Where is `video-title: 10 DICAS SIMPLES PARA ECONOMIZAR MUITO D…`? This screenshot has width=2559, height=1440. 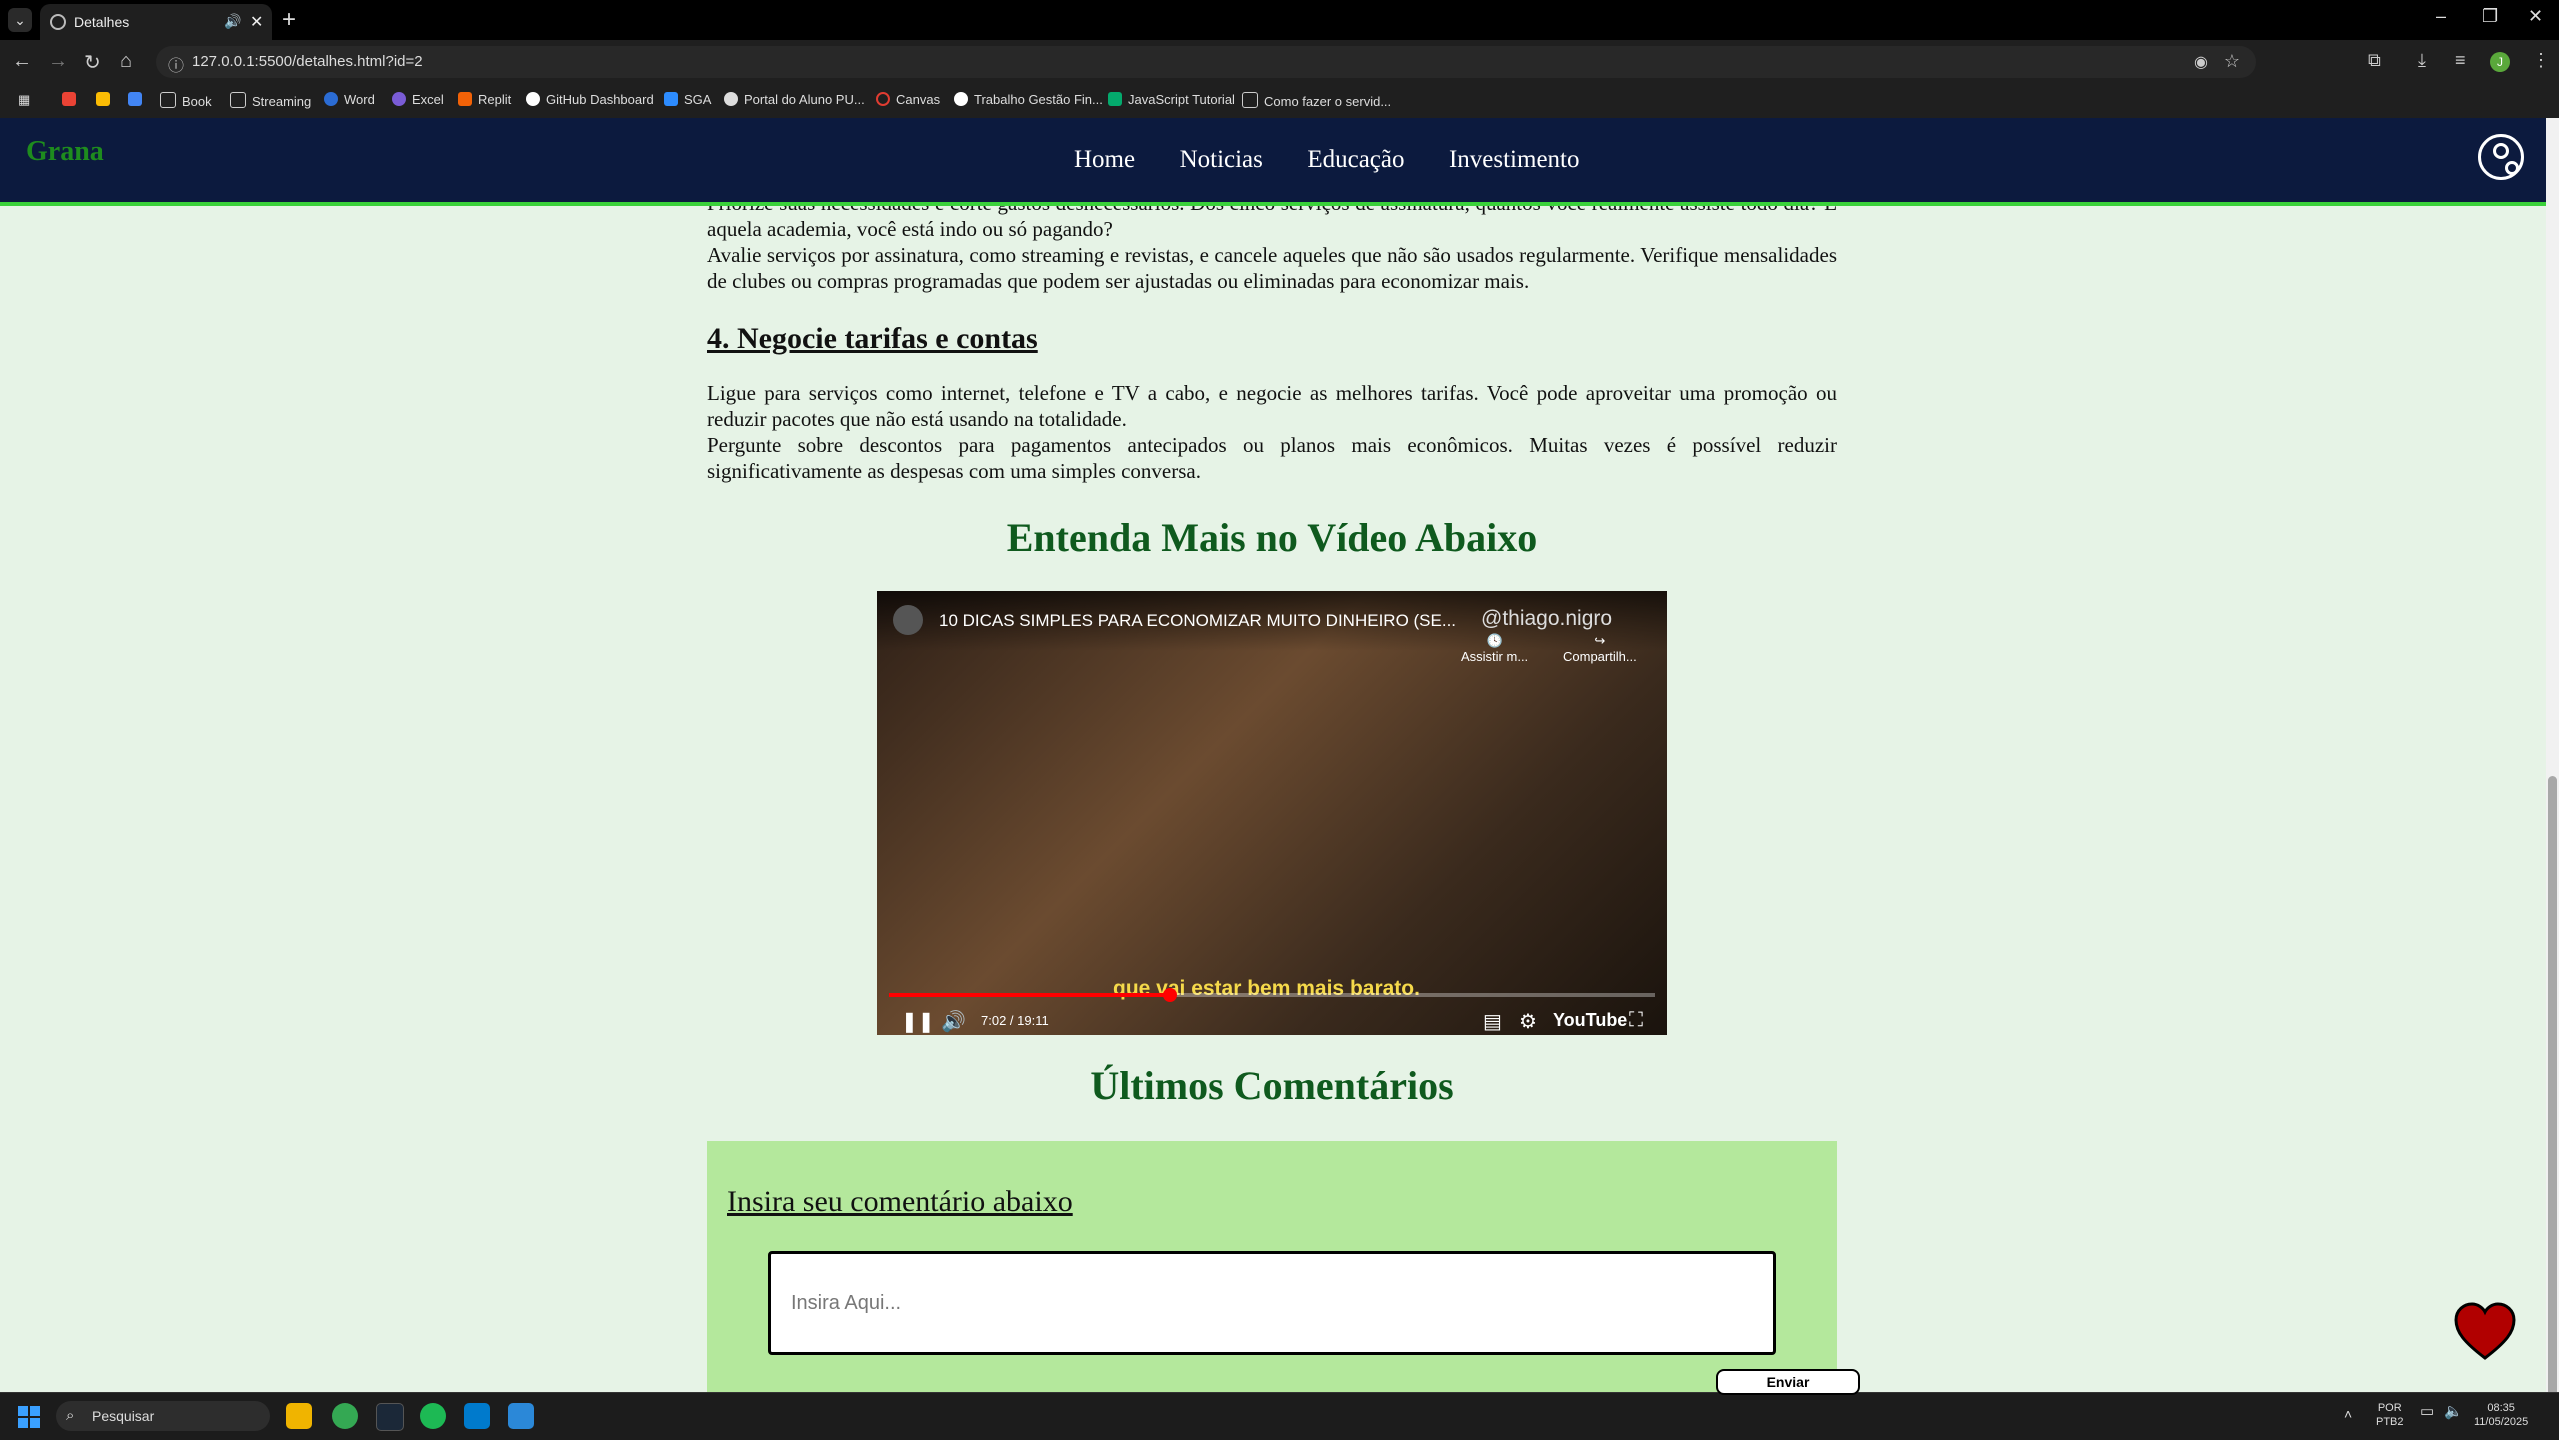 video-title: 10 DICAS SIMPLES PARA ECONOMIZAR MUITO D… is located at coordinates (1197, 621).